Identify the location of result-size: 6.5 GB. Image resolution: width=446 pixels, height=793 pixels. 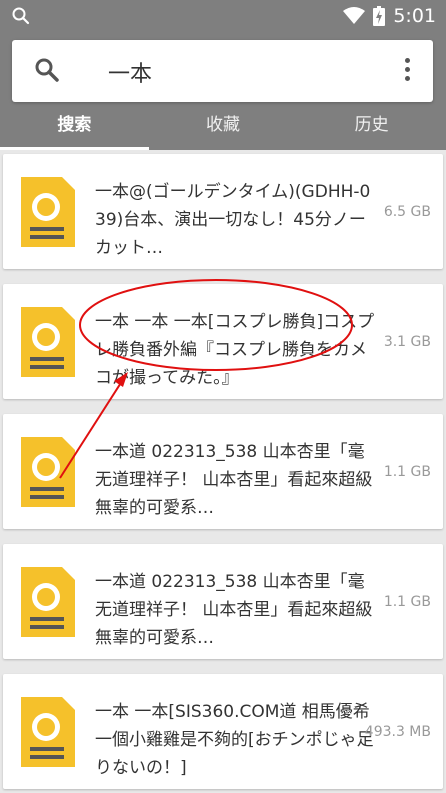
(407, 212).